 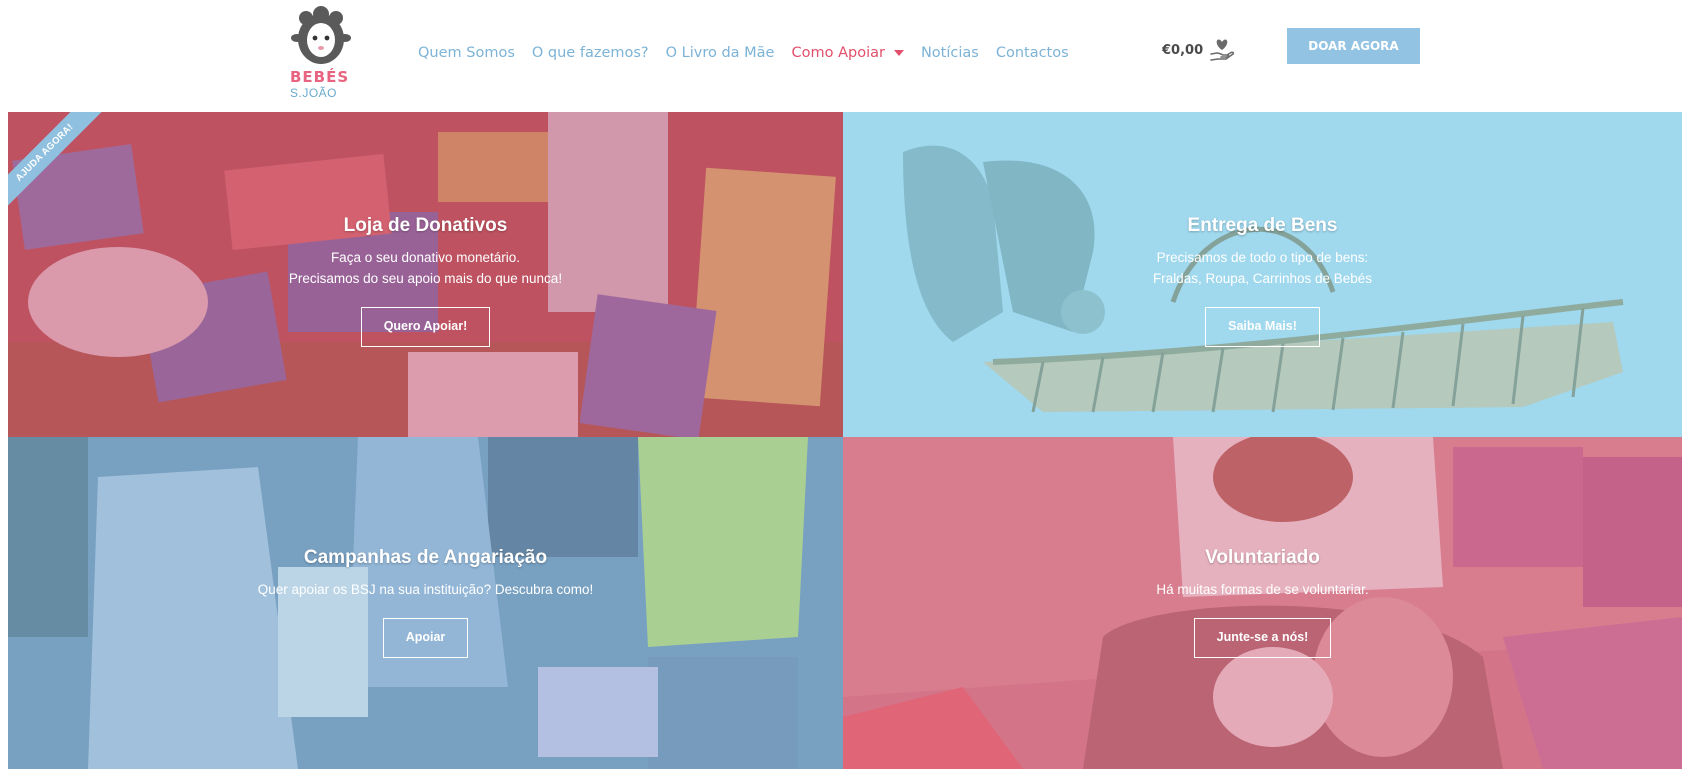 I want to click on quero-apoiar-button: Quero Apoiar!, so click(x=425, y=327).